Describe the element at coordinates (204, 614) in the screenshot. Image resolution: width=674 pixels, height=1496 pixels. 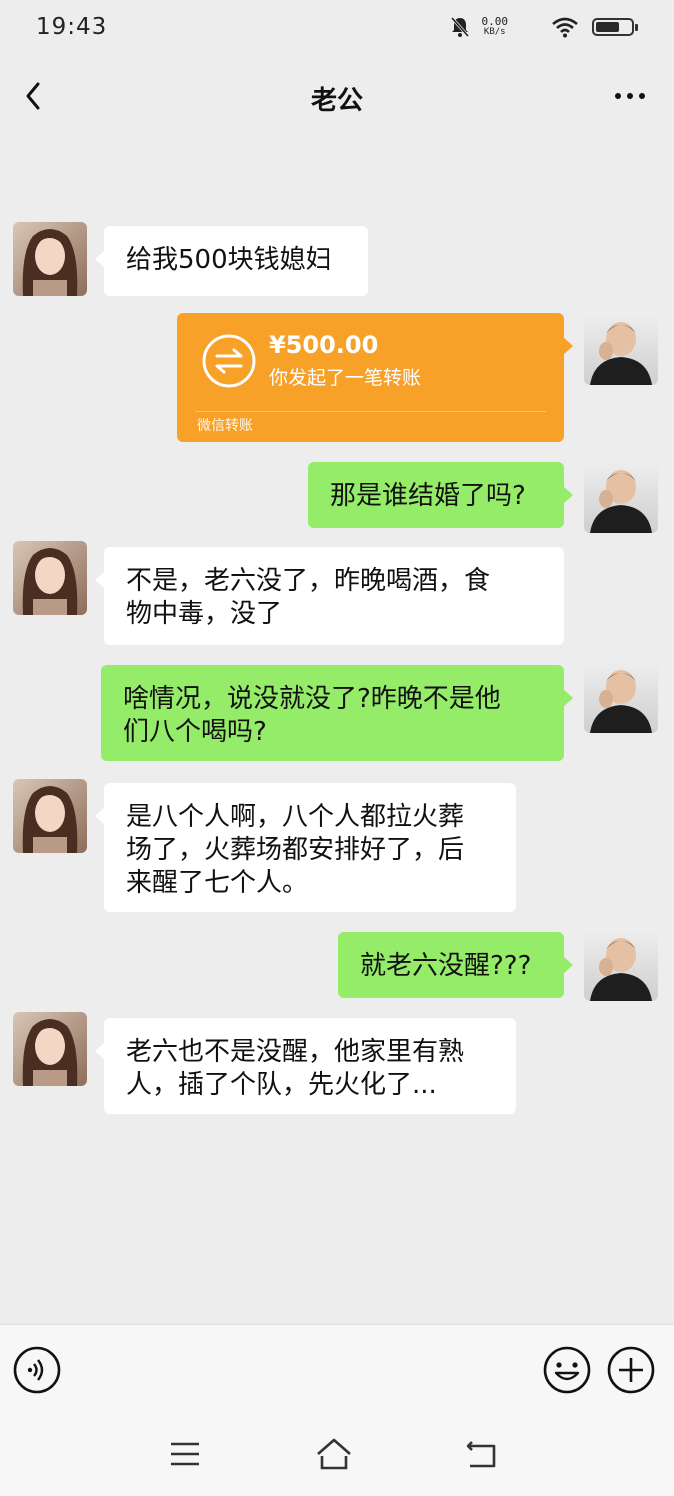
I see `message-text-line: 物中毒，没了` at that location.